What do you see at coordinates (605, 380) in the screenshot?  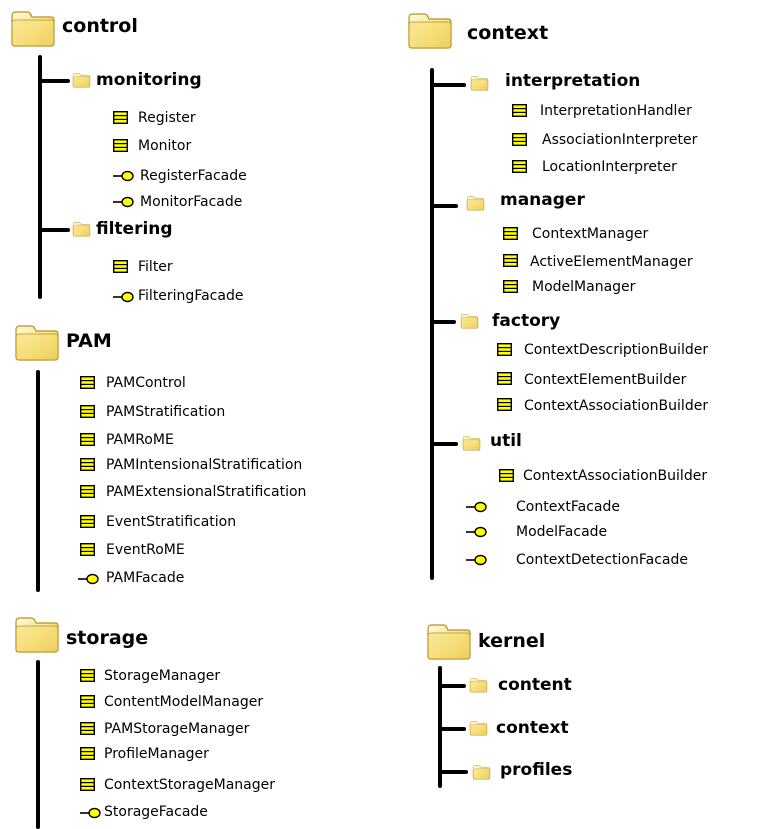 I see `class-contextelementbuilder: ContextElementBuilder` at bounding box center [605, 380].